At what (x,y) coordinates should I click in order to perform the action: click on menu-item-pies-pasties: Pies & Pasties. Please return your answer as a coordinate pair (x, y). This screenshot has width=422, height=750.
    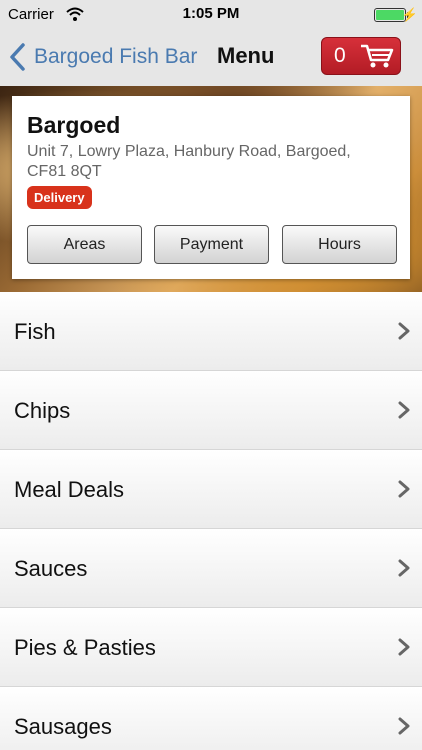
    Looking at the image, I should click on (211, 647).